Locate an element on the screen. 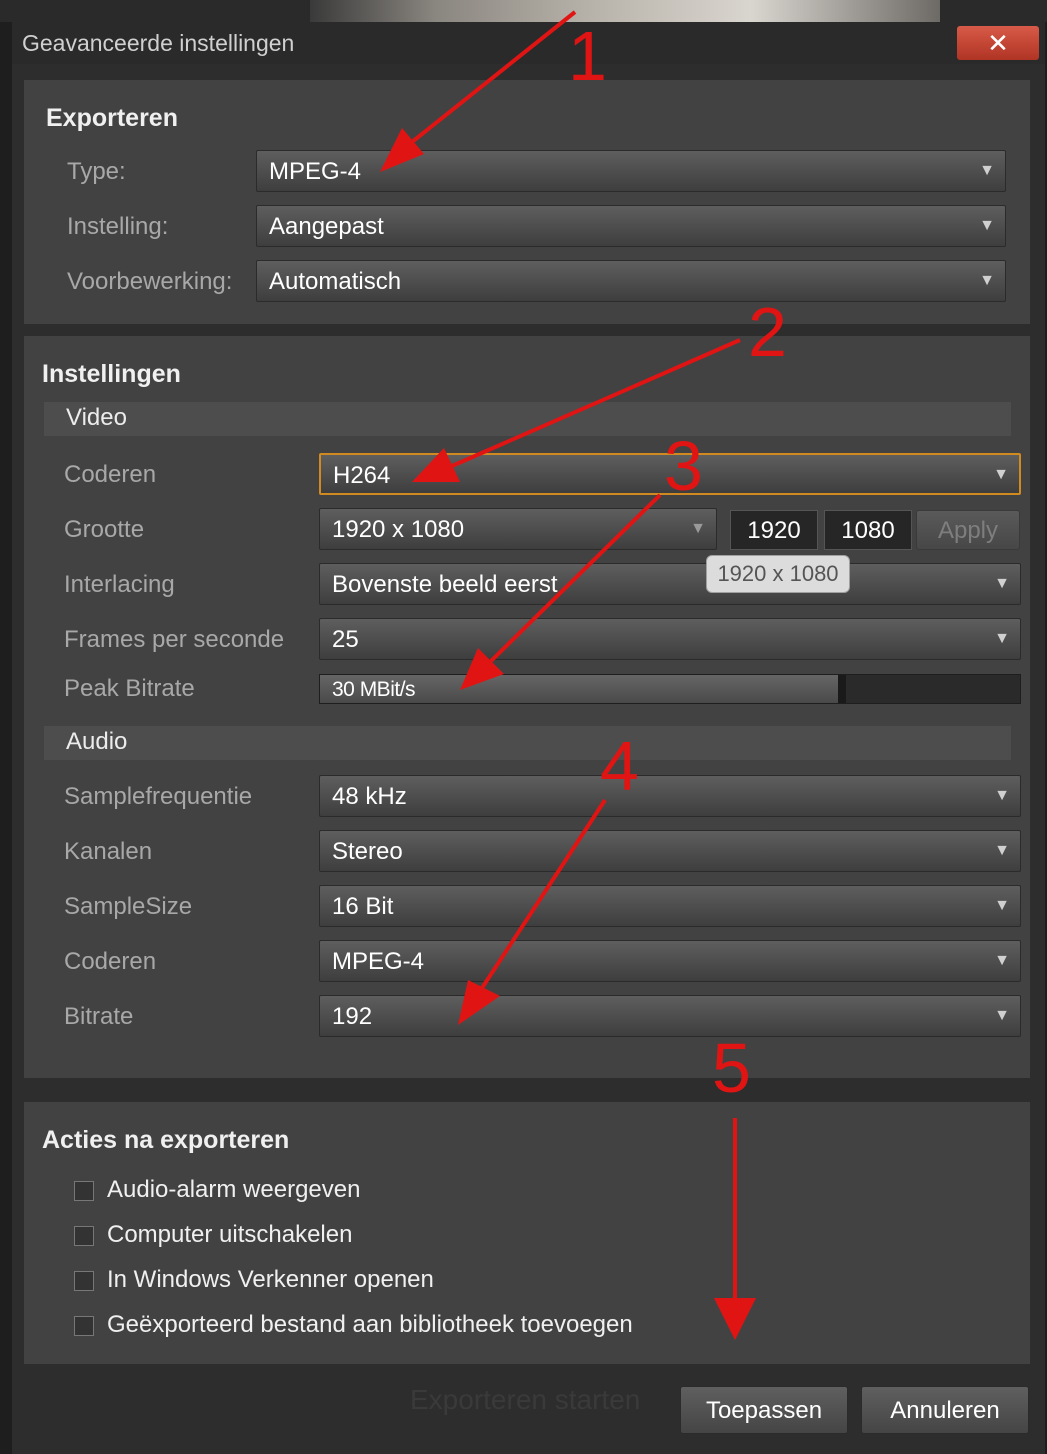 Image resolution: width=1047 pixels, height=1454 pixels. video-codec-value: H264 is located at coordinates (362, 475).